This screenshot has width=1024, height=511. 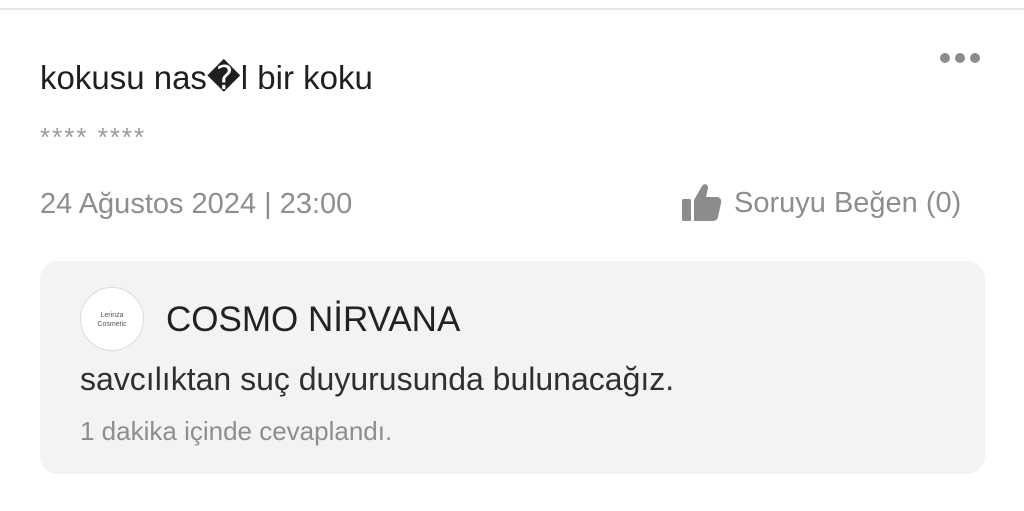 I want to click on answer-text: savcılıktan suç duyurusunda bulunacağız., so click(x=377, y=379).